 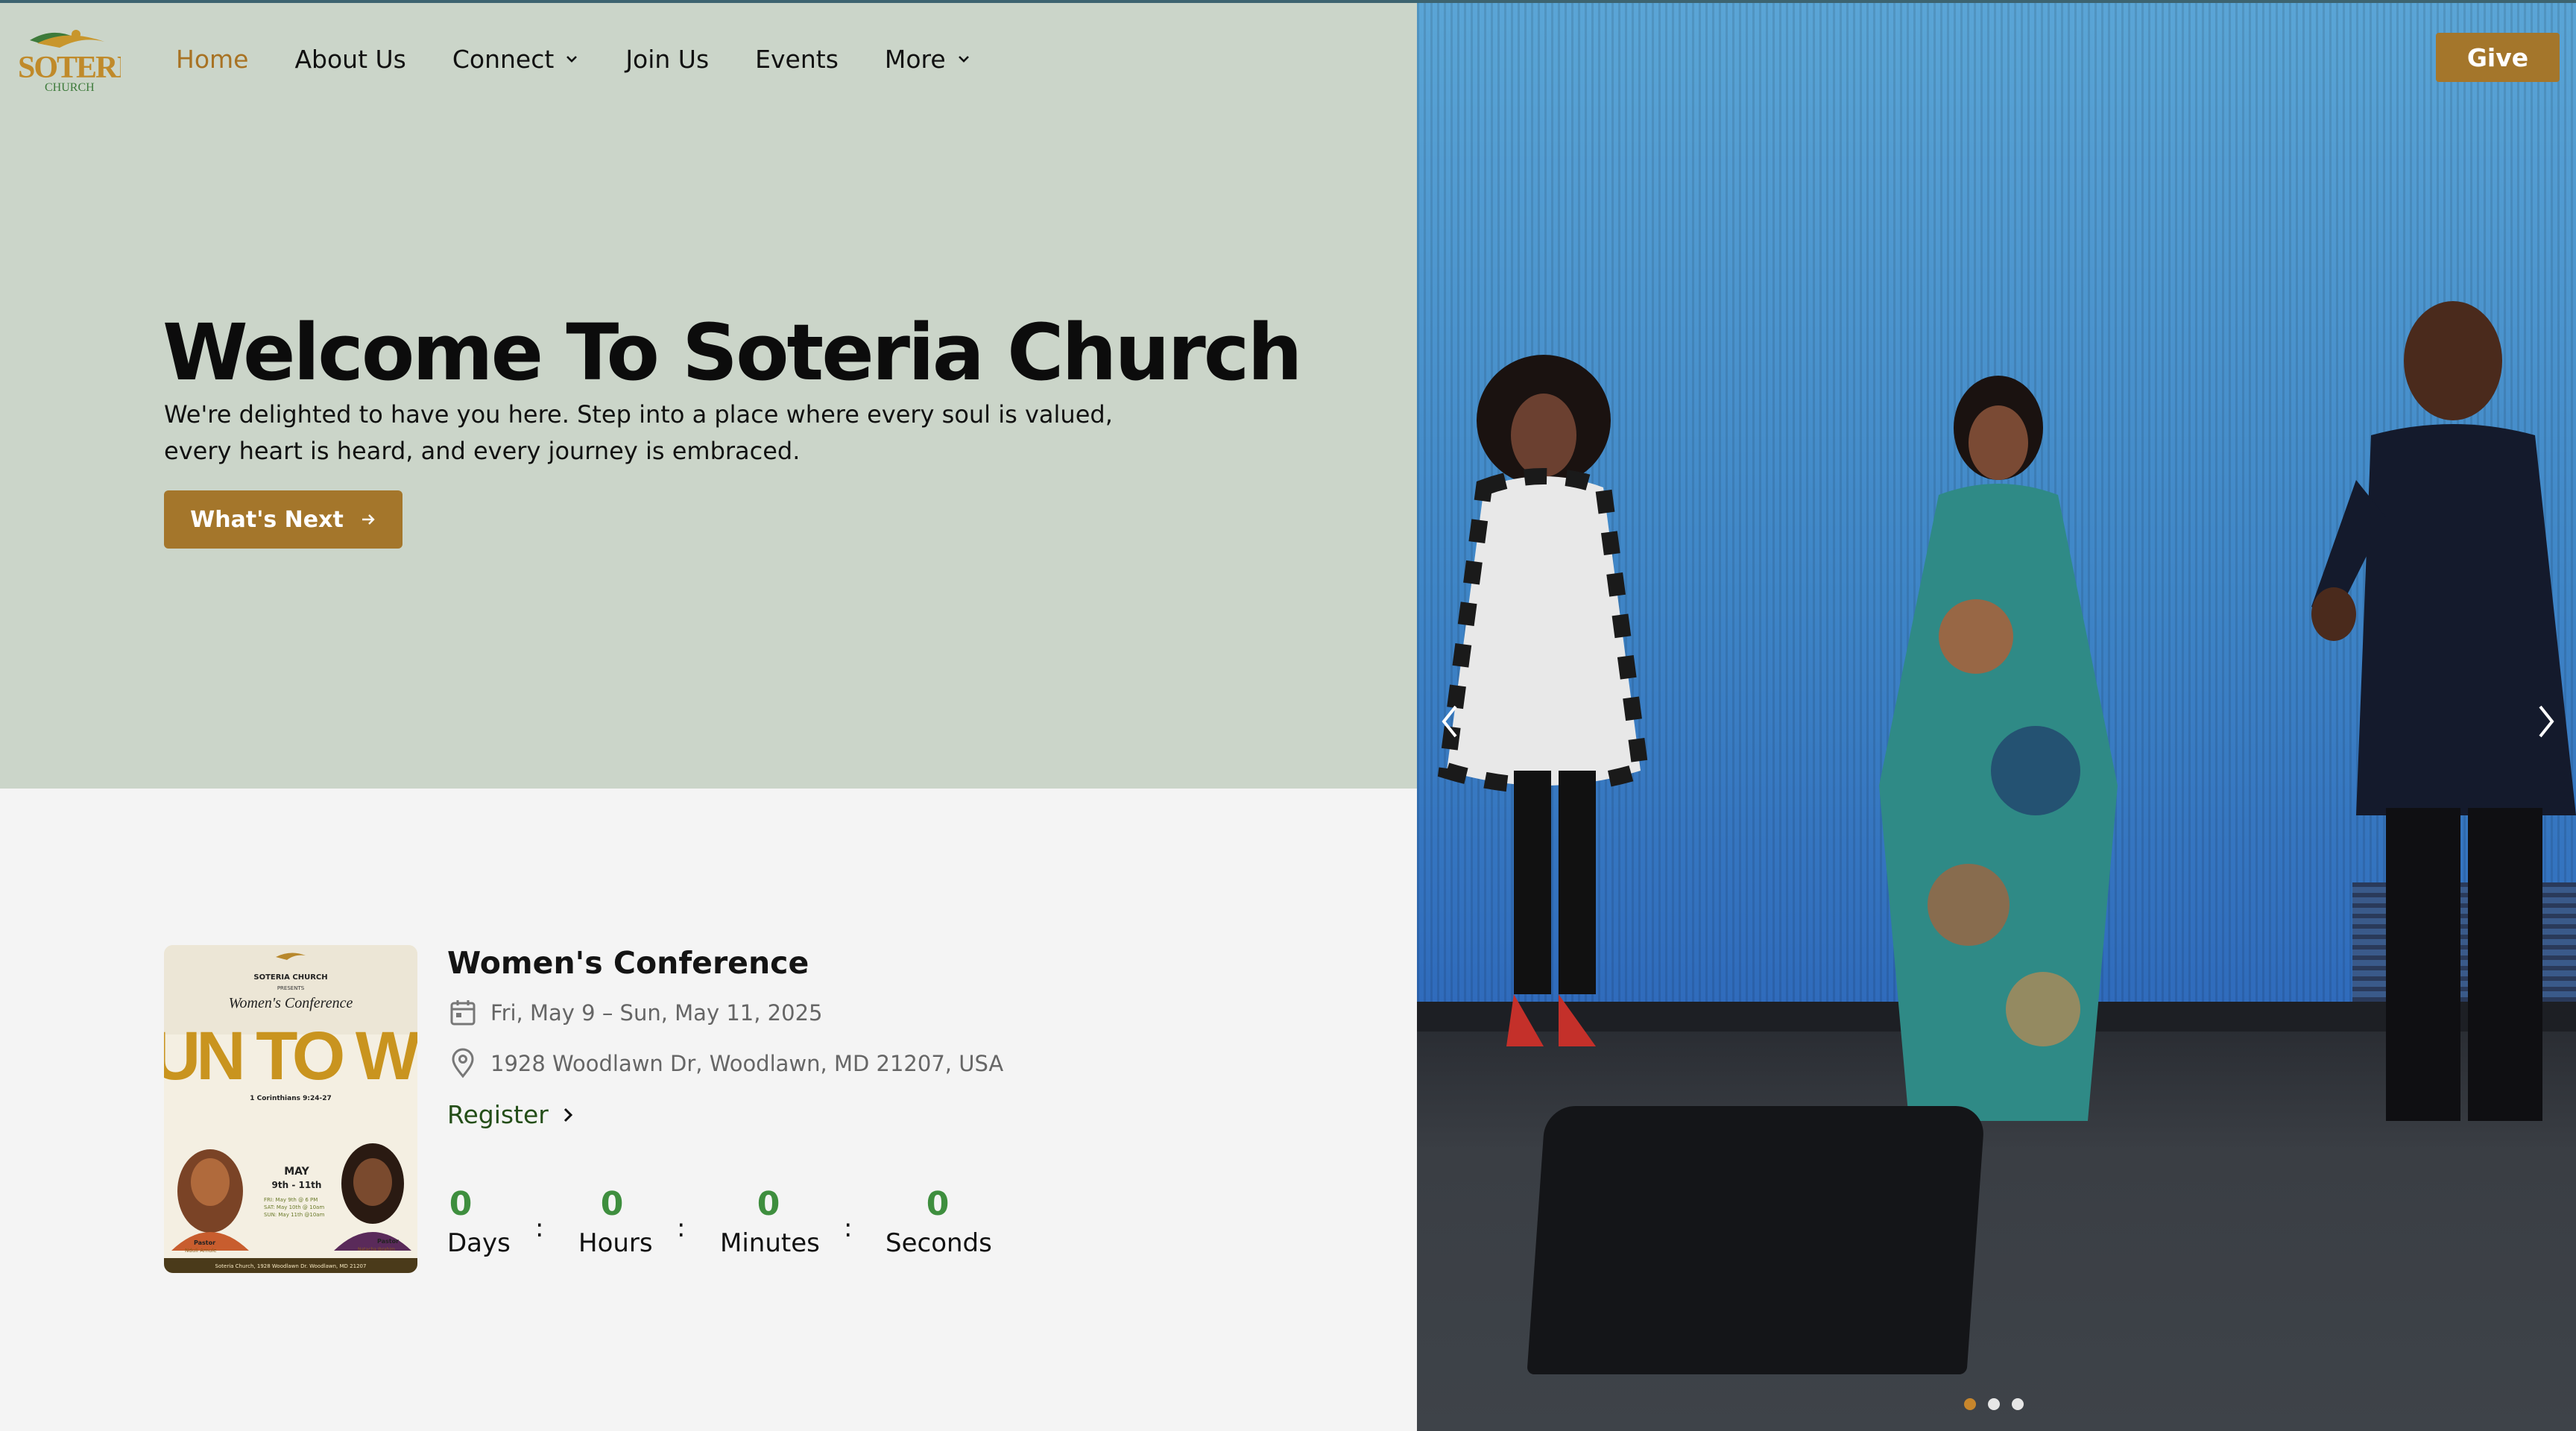 I want to click on stage-monitor-speaker, so click(x=1756, y=1240).